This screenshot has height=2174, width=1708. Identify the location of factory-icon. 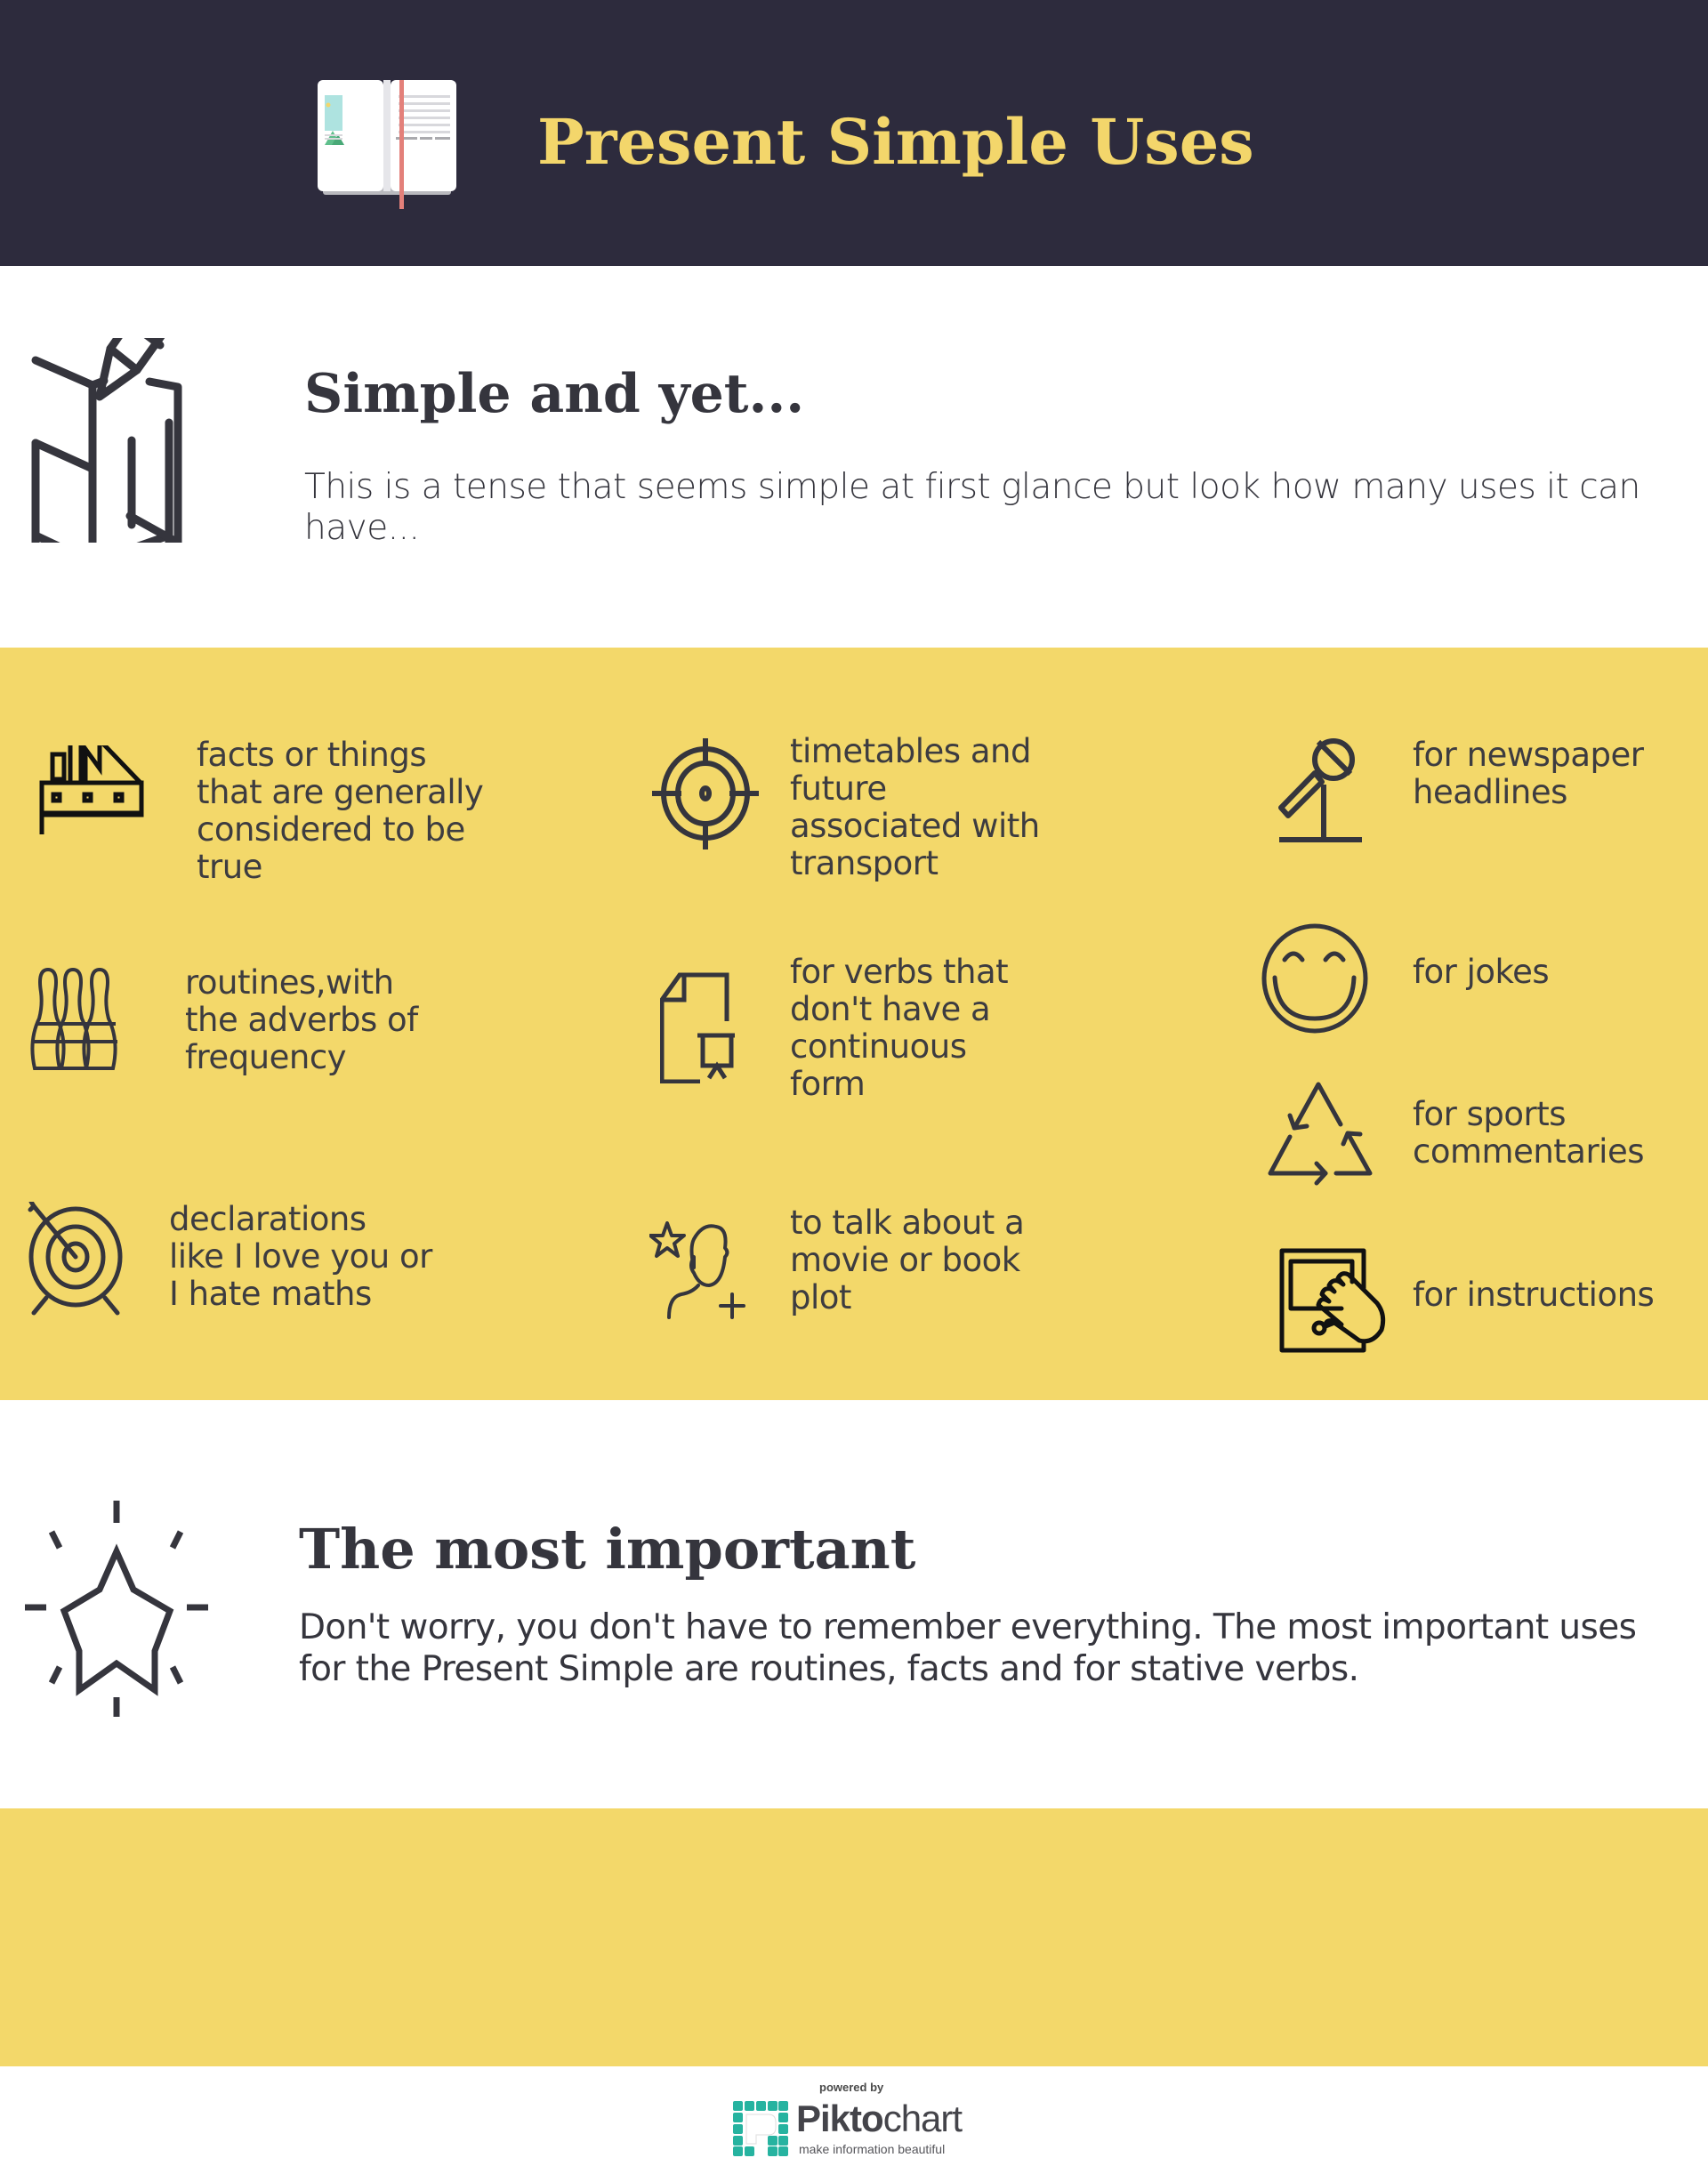
(91, 789).